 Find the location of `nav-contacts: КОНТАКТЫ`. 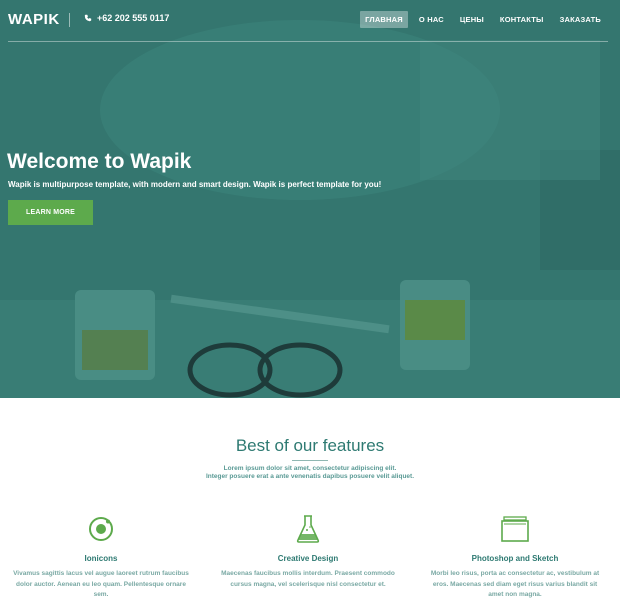

nav-contacts: КОНТАКТЫ is located at coordinates (522, 19).